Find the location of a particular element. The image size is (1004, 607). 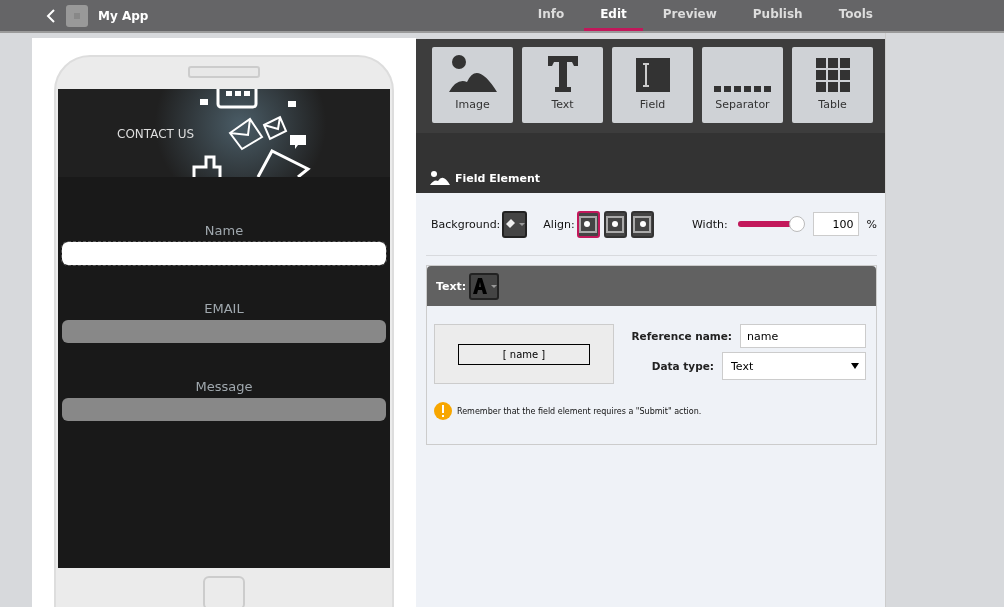

speaker-slot is located at coordinates (224, 72).